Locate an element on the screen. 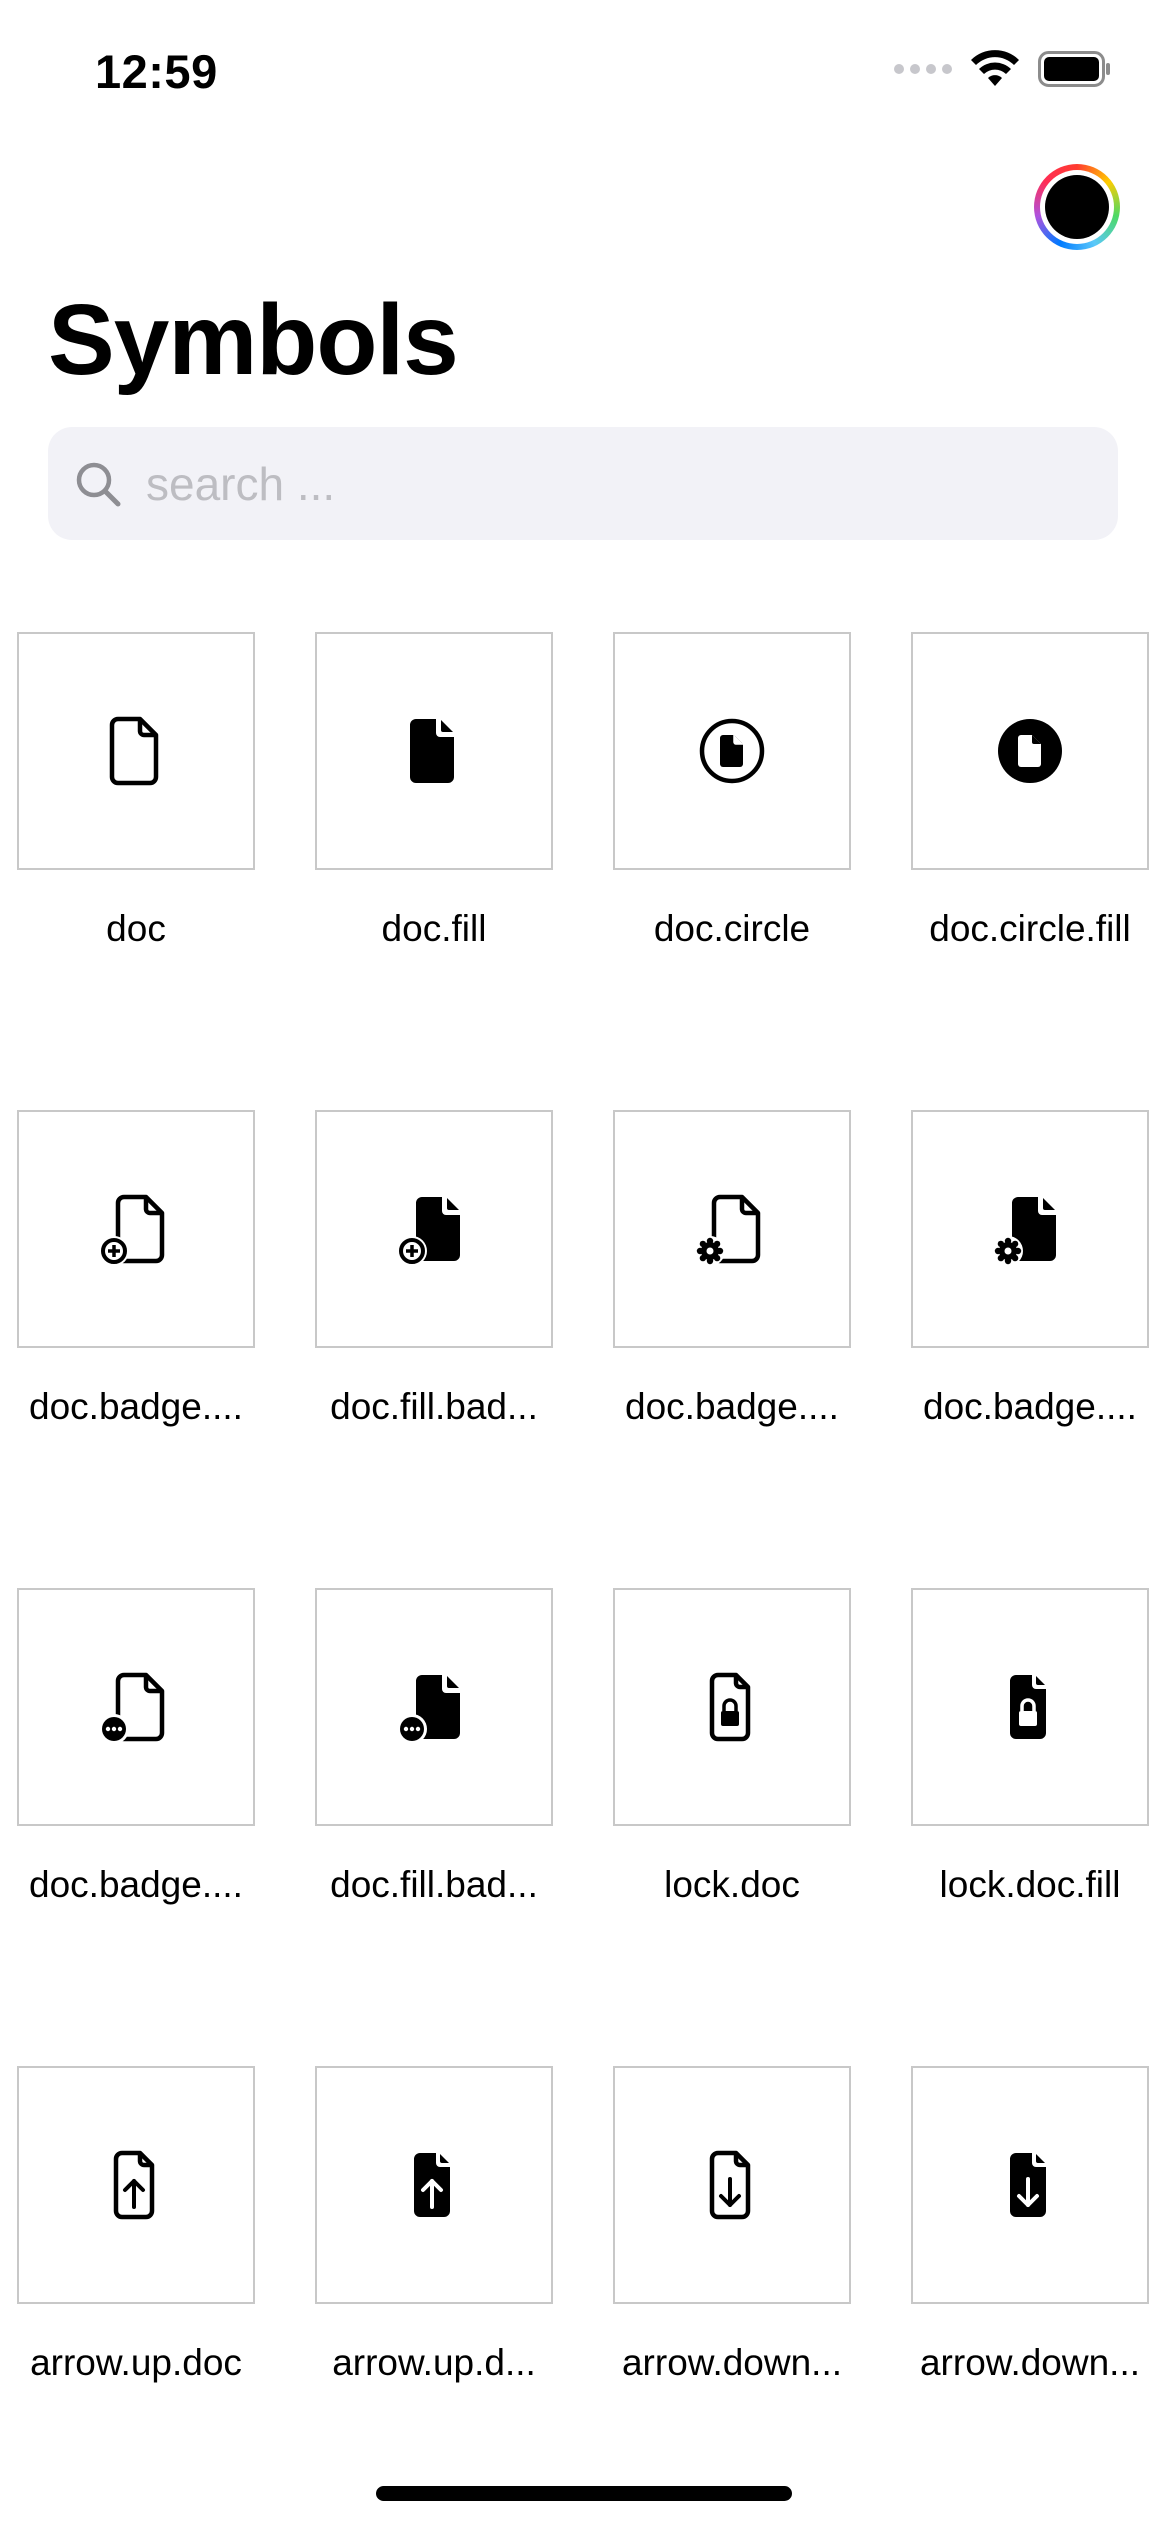  color-picker-button is located at coordinates (1077, 207).